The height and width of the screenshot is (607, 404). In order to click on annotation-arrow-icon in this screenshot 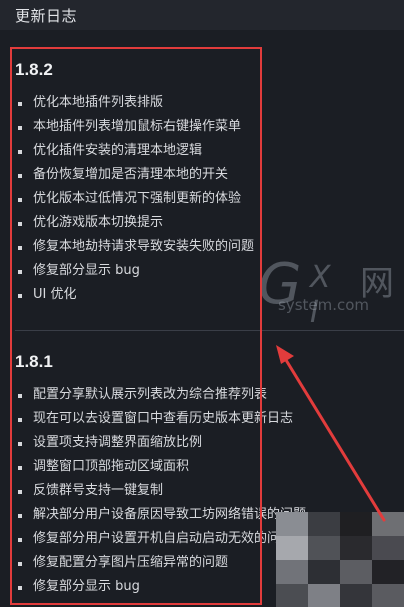, I will do `click(331, 433)`.